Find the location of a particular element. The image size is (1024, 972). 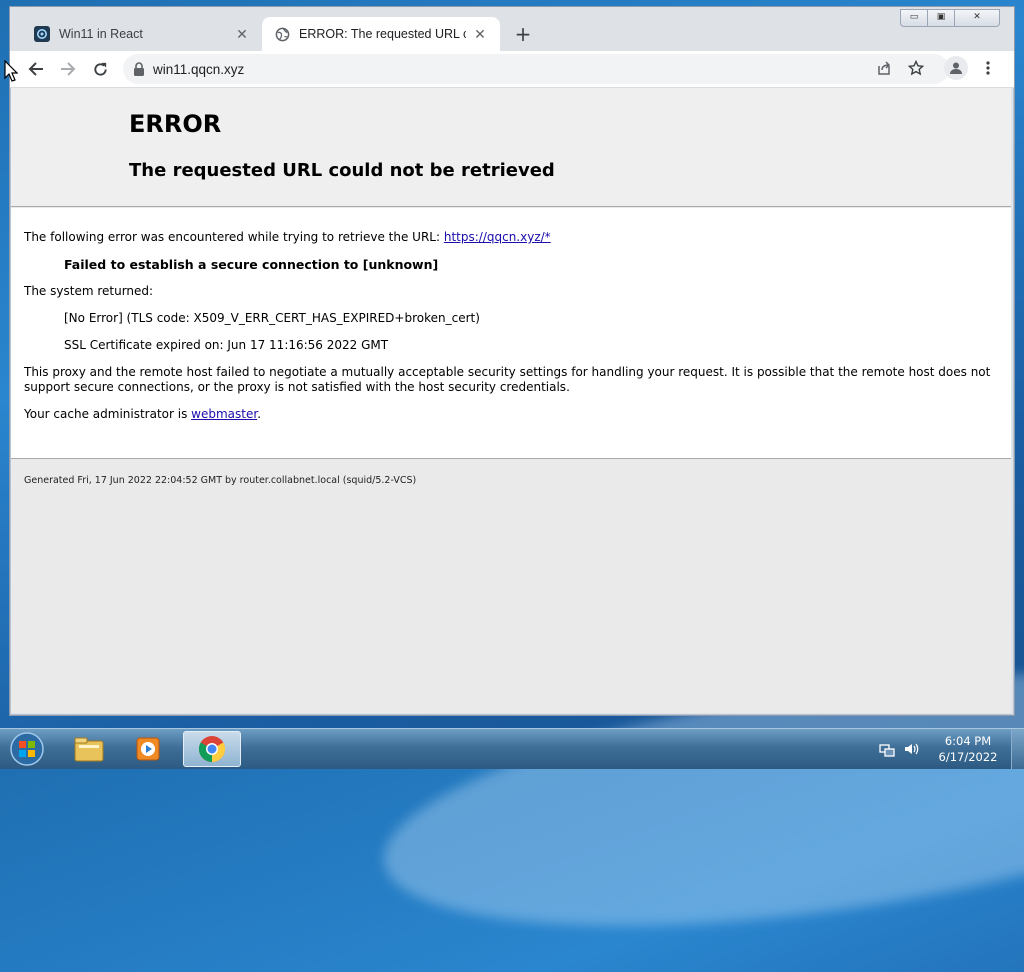

profile-avatar-icon is located at coordinates (956, 68).